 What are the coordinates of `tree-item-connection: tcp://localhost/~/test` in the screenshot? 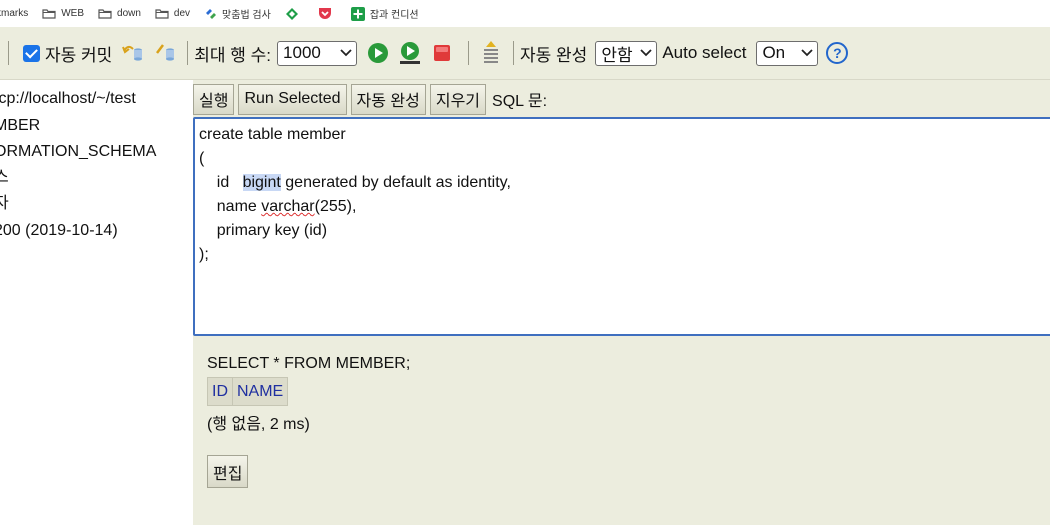 It's located at (68, 99).